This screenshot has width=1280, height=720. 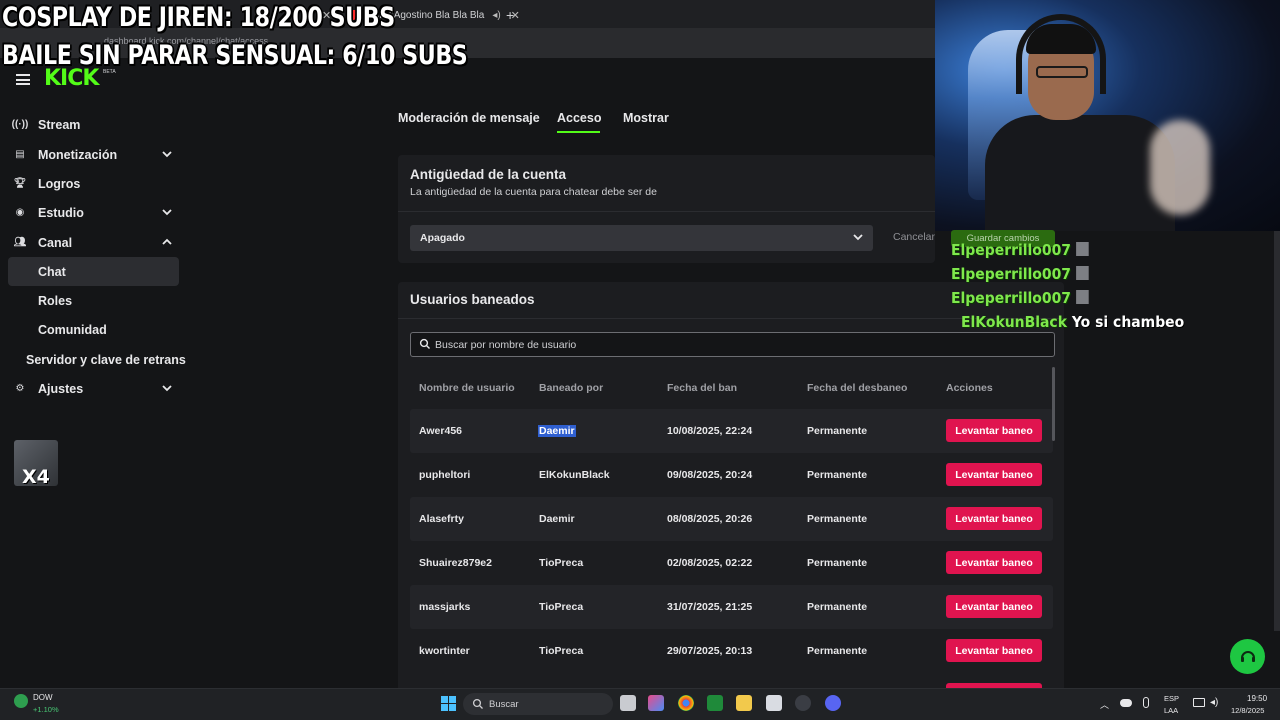 I want to click on cell-ban-date: 08/08/2025, 20:26, so click(x=710, y=519).